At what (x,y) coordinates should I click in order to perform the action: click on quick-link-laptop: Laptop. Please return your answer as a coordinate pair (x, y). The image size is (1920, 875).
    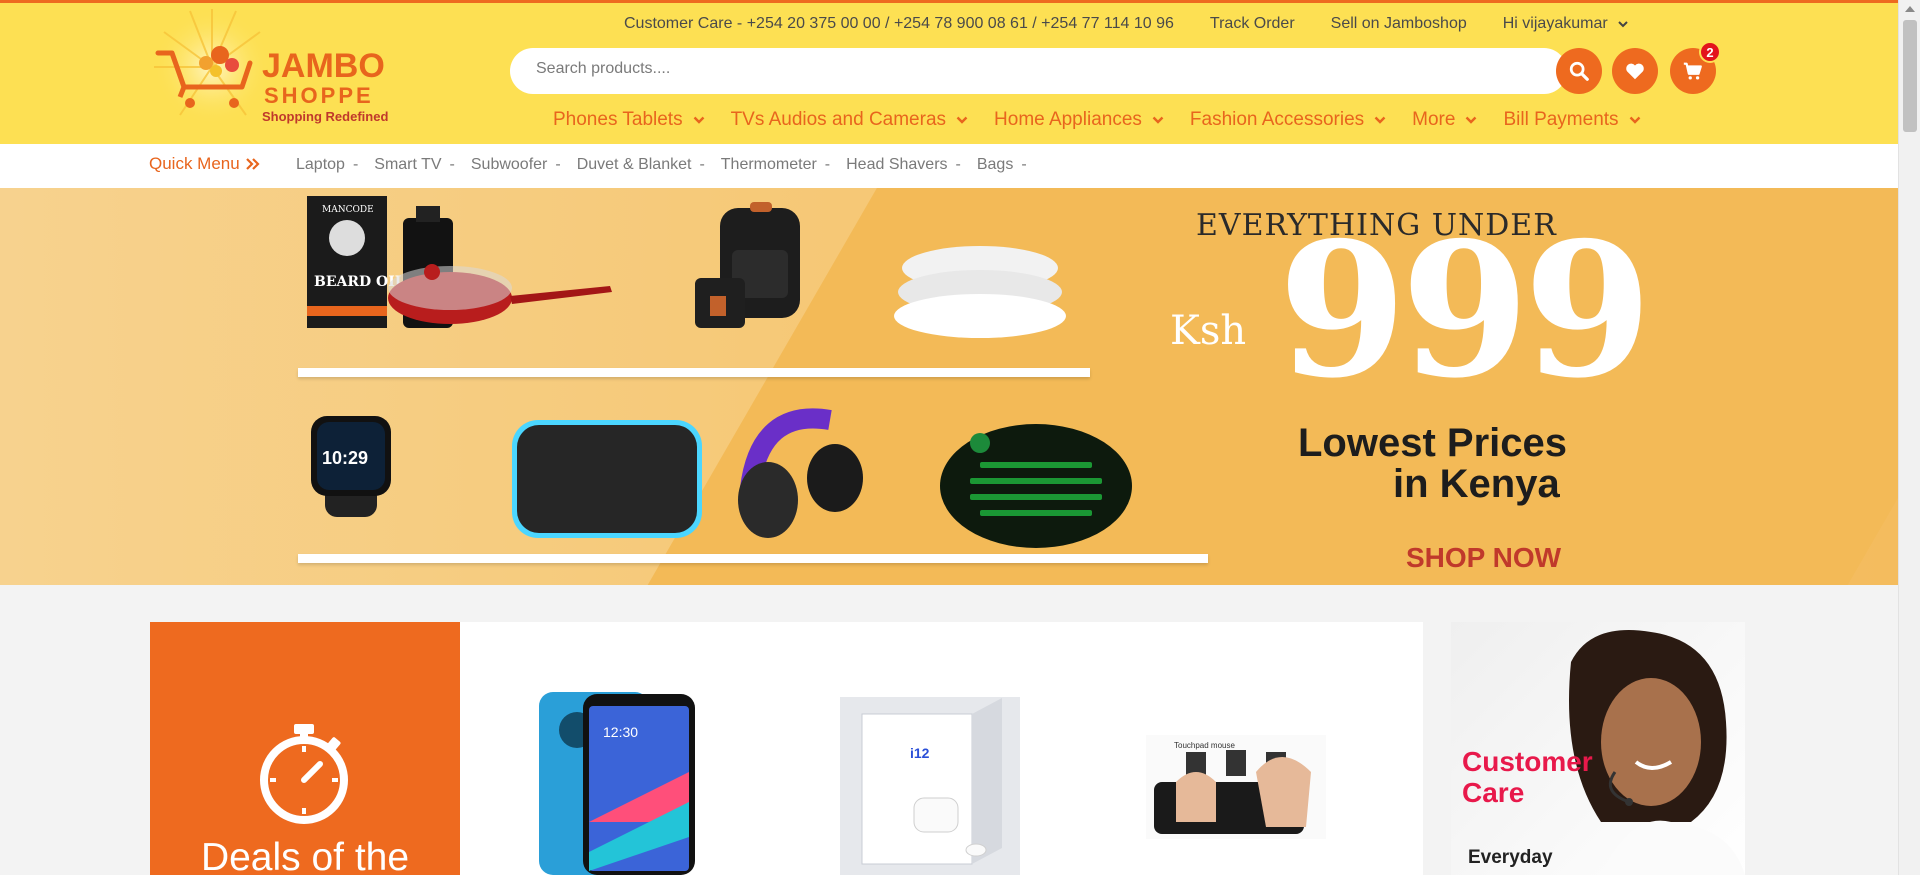
    Looking at the image, I should click on (320, 165).